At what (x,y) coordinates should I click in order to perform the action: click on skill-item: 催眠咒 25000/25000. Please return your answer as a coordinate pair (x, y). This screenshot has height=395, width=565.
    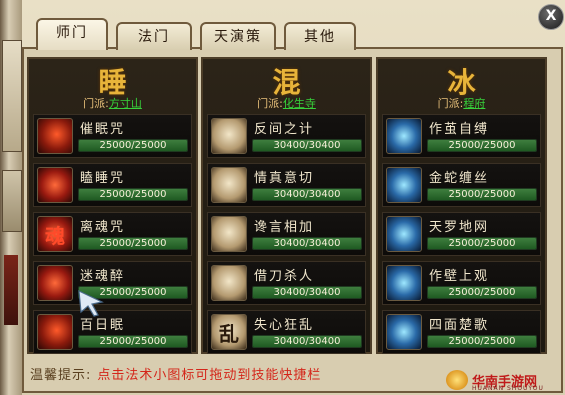
    Looking at the image, I should click on (112, 136).